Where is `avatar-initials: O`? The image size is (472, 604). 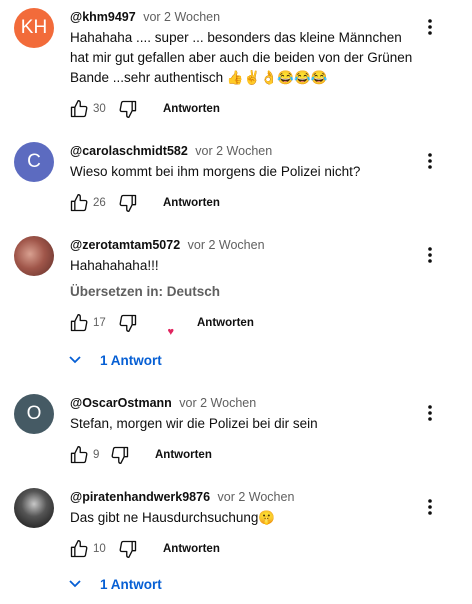
avatar-initials: O is located at coordinates (34, 413).